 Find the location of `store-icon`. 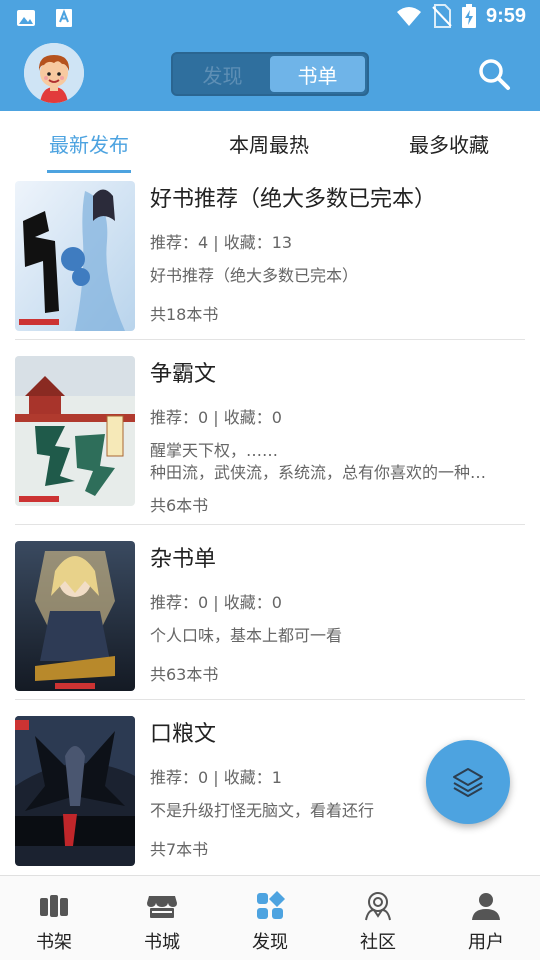

store-icon is located at coordinates (162, 907).